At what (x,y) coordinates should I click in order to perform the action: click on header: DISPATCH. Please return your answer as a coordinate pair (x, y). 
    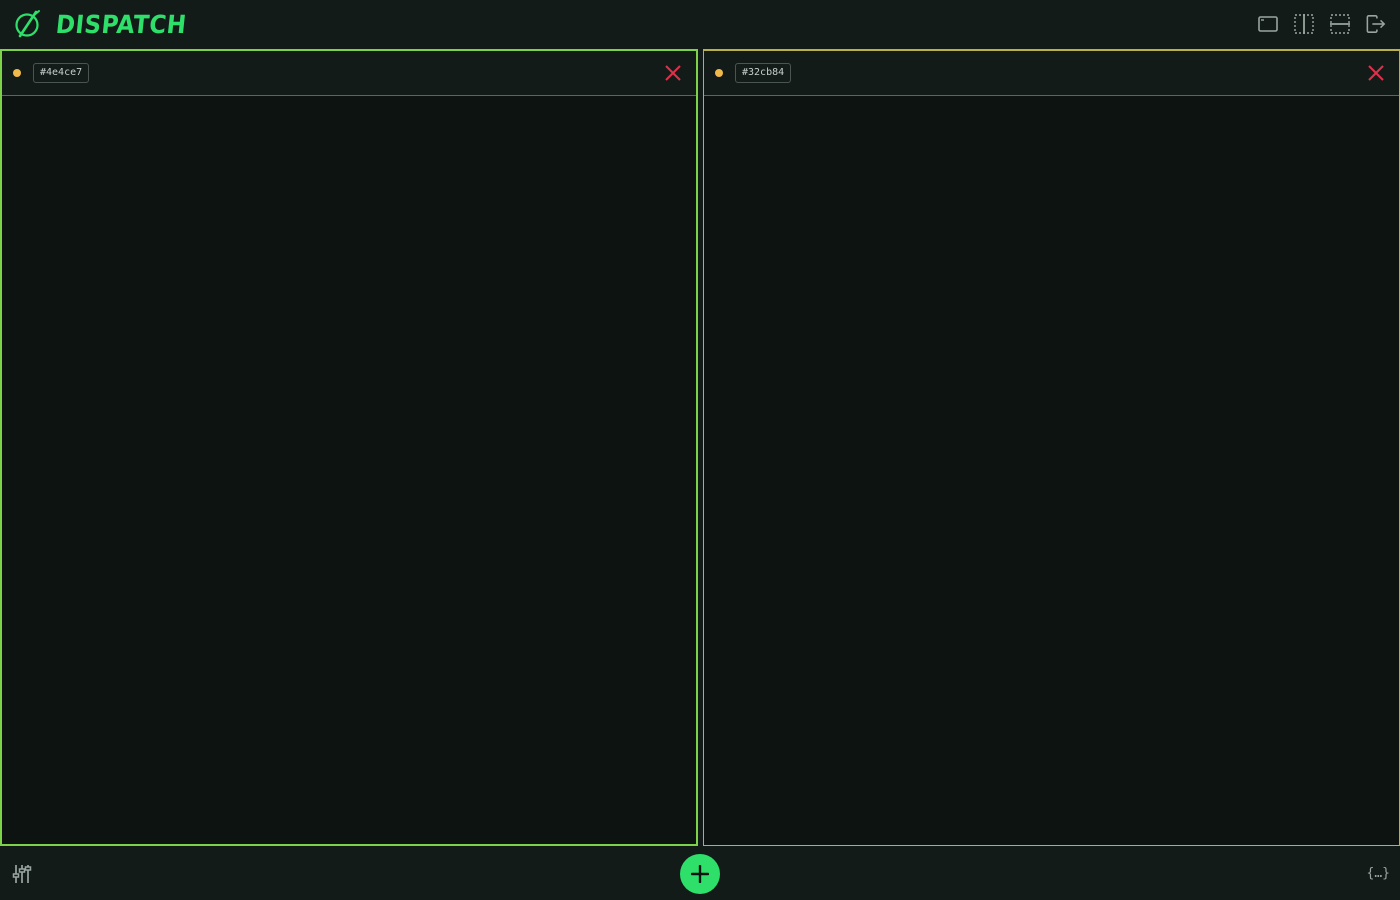
    Looking at the image, I should click on (700, 24).